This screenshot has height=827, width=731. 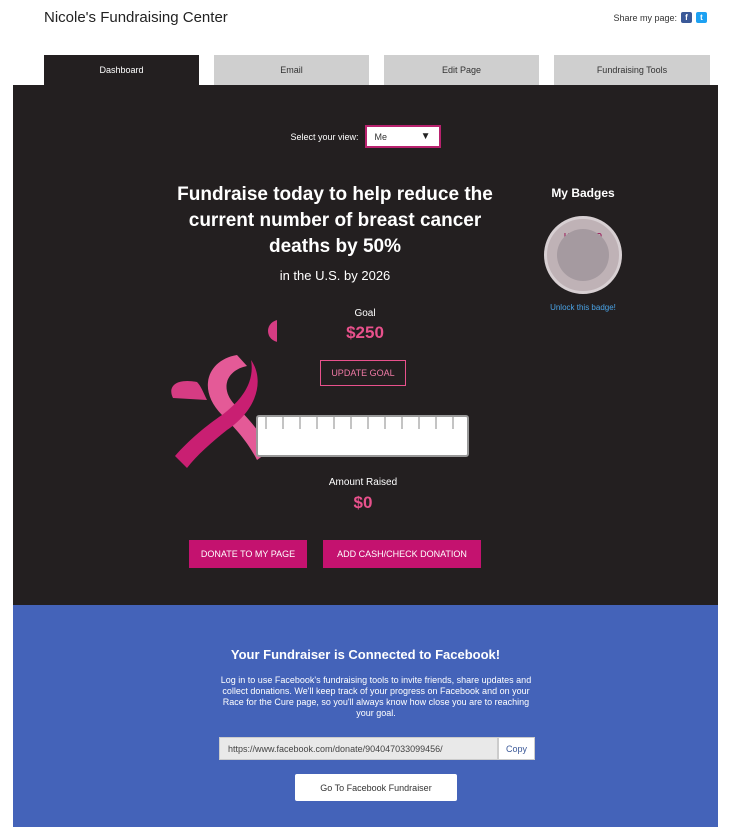 What do you see at coordinates (359, 423) in the screenshot?
I see `ruler-ticks` at bounding box center [359, 423].